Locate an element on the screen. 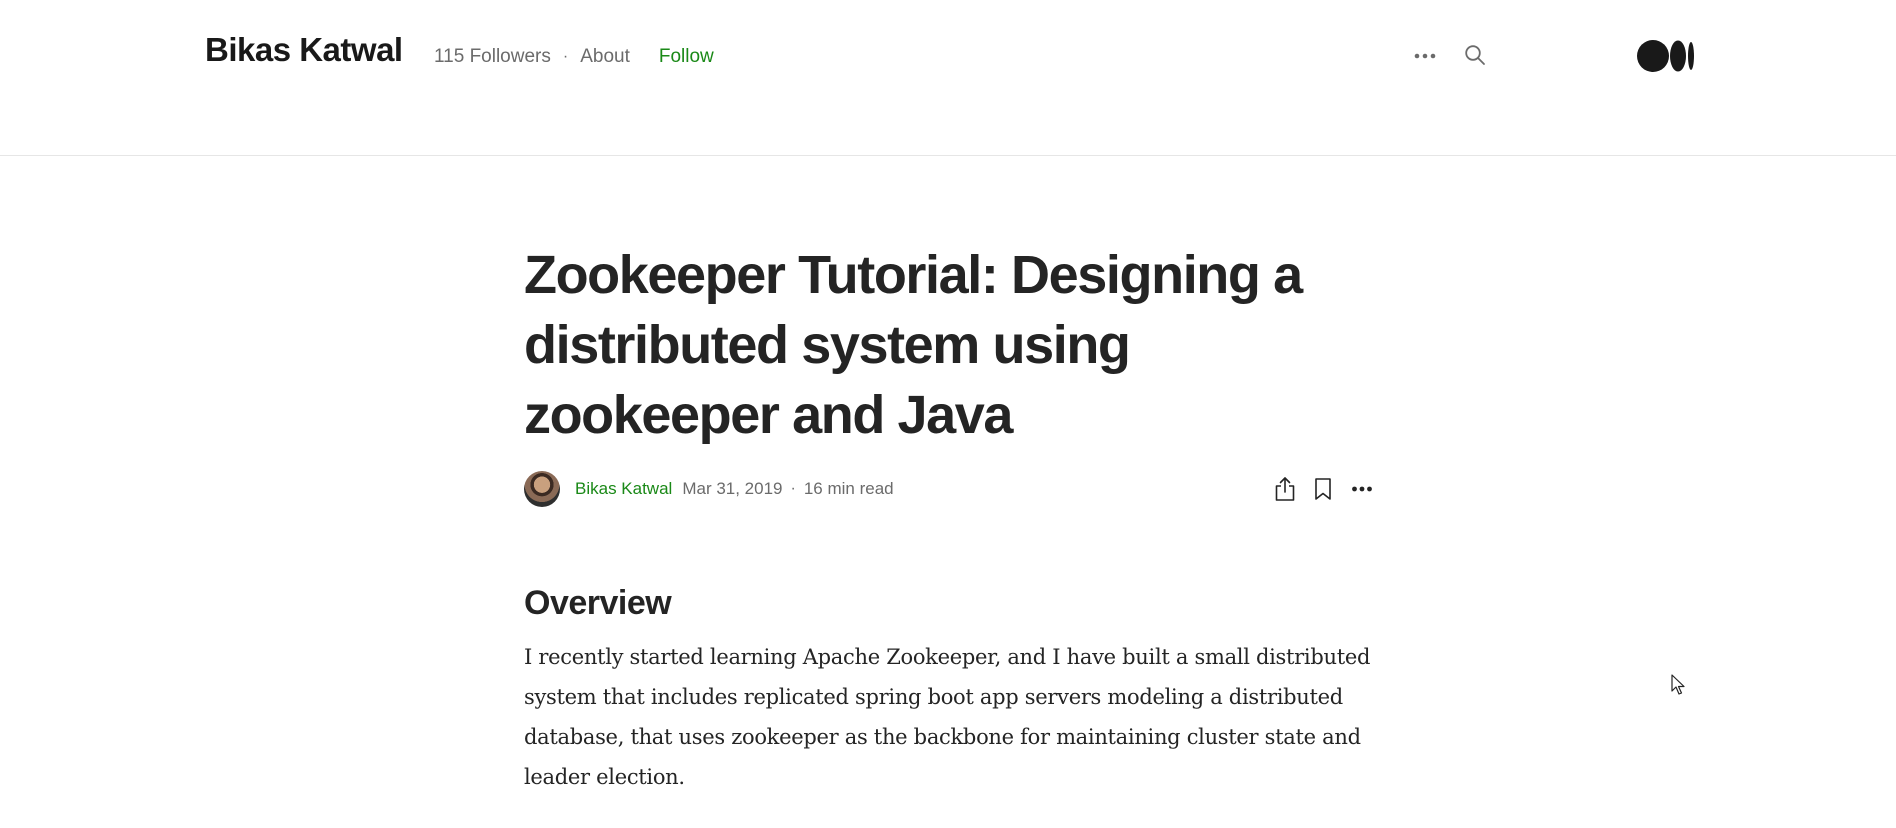  author-avatar is located at coordinates (542, 489).